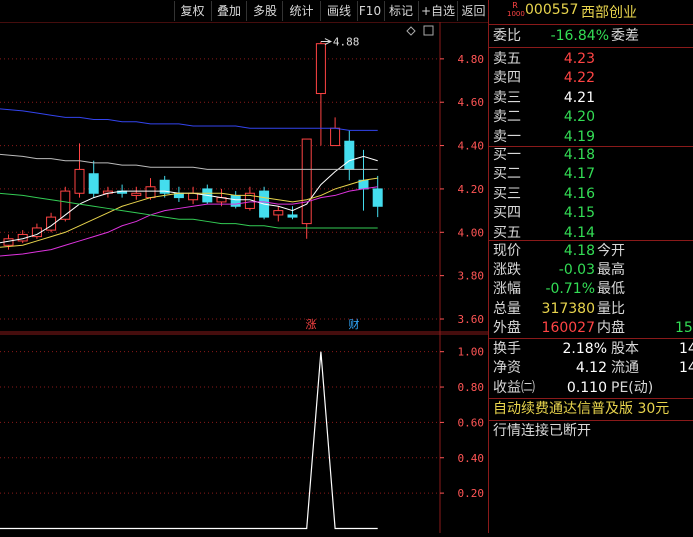 This screenshot has height=537, width=693. I want to click on price-tick-label: 4.00, so click(471, 232).